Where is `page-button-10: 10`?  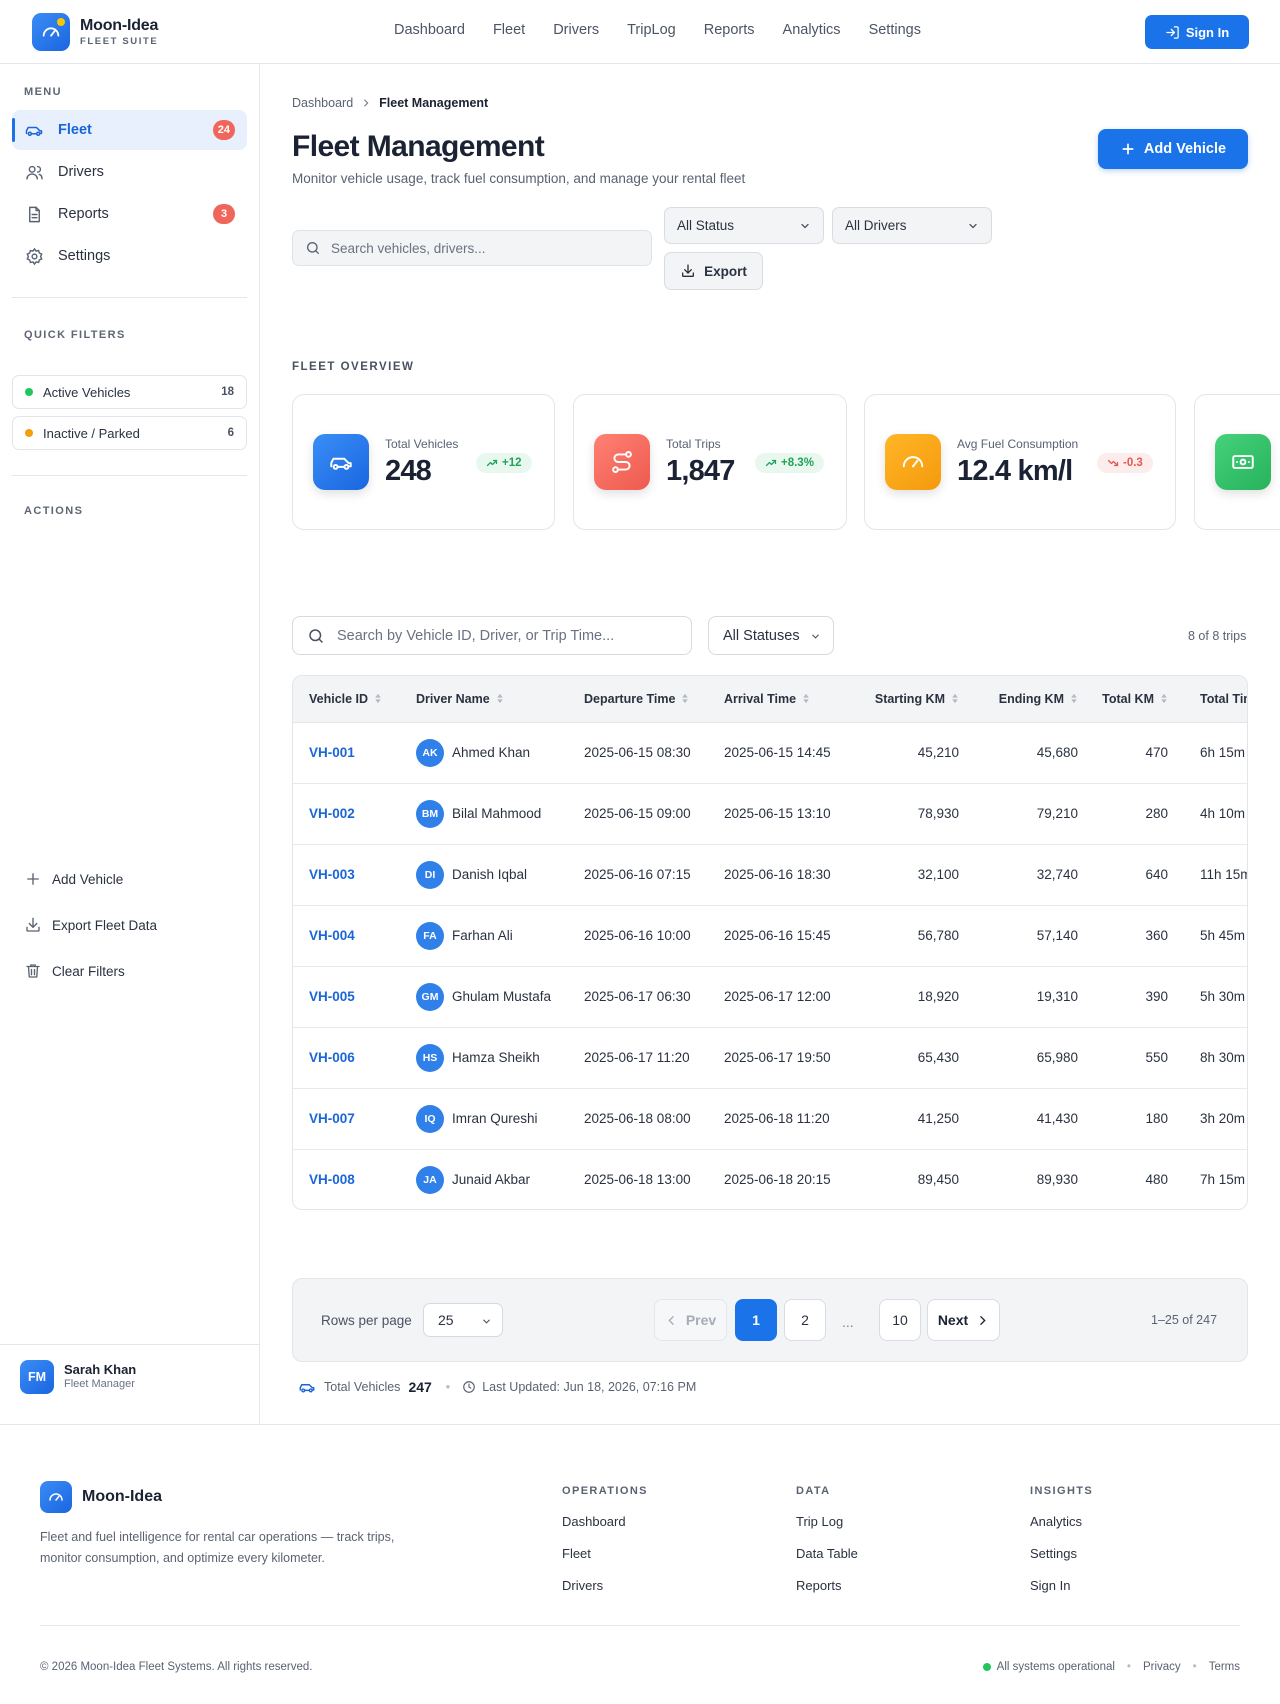
page-button-10: 10 is located at coordinates (900, 1320).